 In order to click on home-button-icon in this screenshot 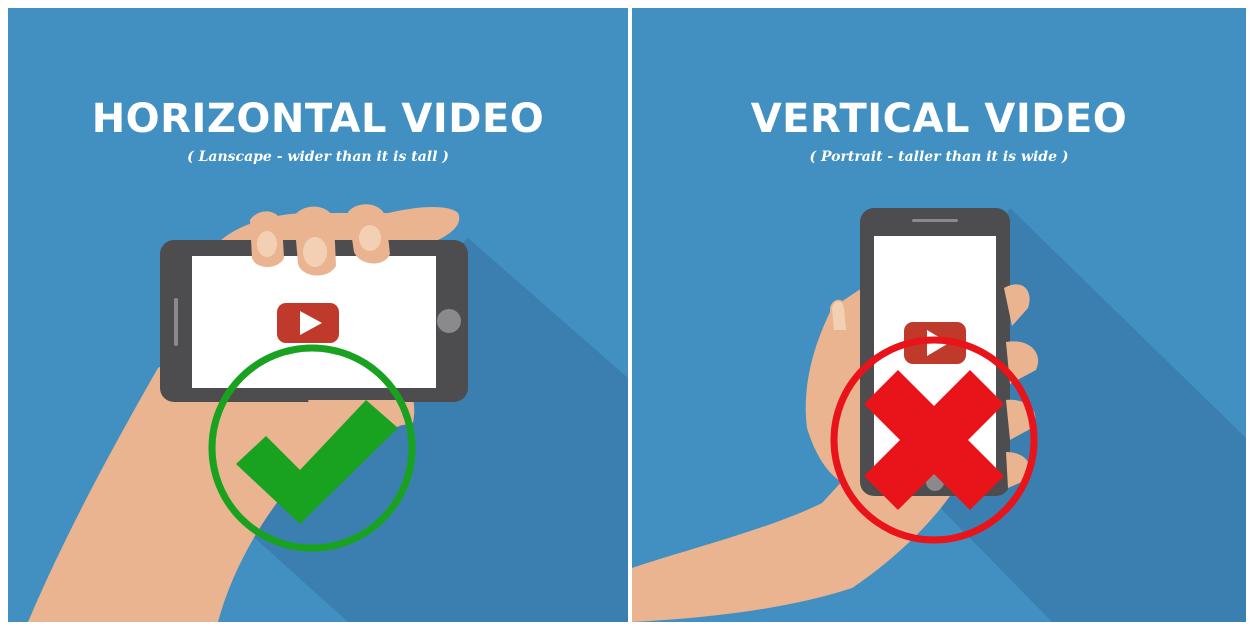, I will do `click(449, 321)`.